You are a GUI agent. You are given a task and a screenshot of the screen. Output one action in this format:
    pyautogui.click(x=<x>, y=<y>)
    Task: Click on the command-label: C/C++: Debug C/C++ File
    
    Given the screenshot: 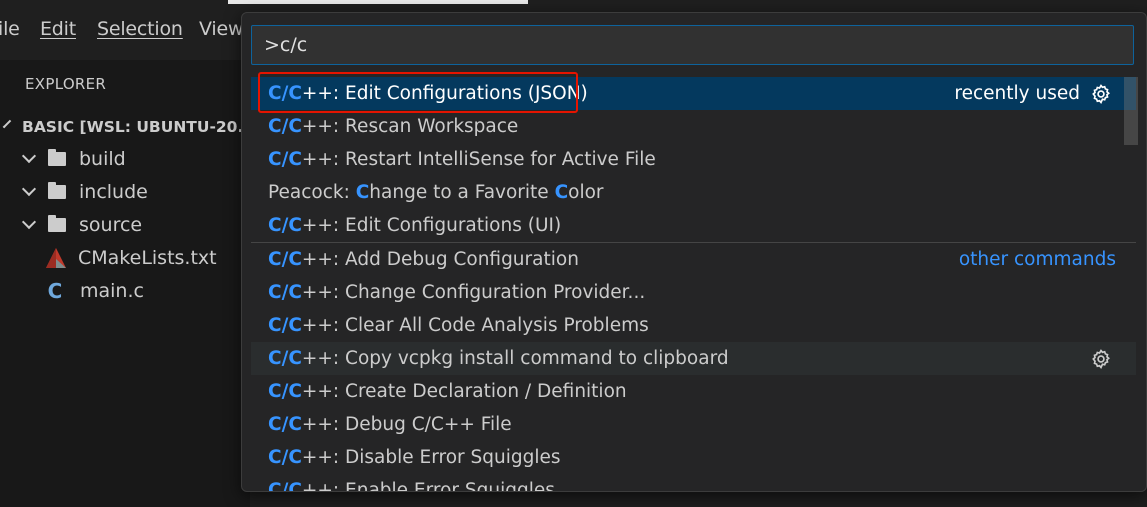 What is the action you would take?
    pyautogui.click(x=381, y=424)
    